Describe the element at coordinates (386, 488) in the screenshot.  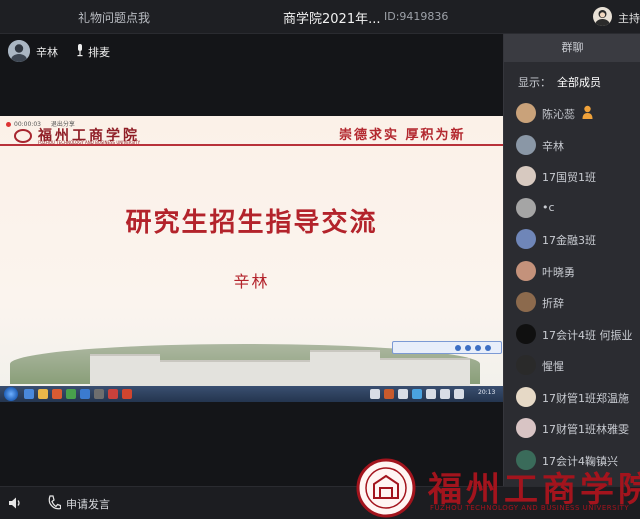
I see `university-seal-logo` at that location.